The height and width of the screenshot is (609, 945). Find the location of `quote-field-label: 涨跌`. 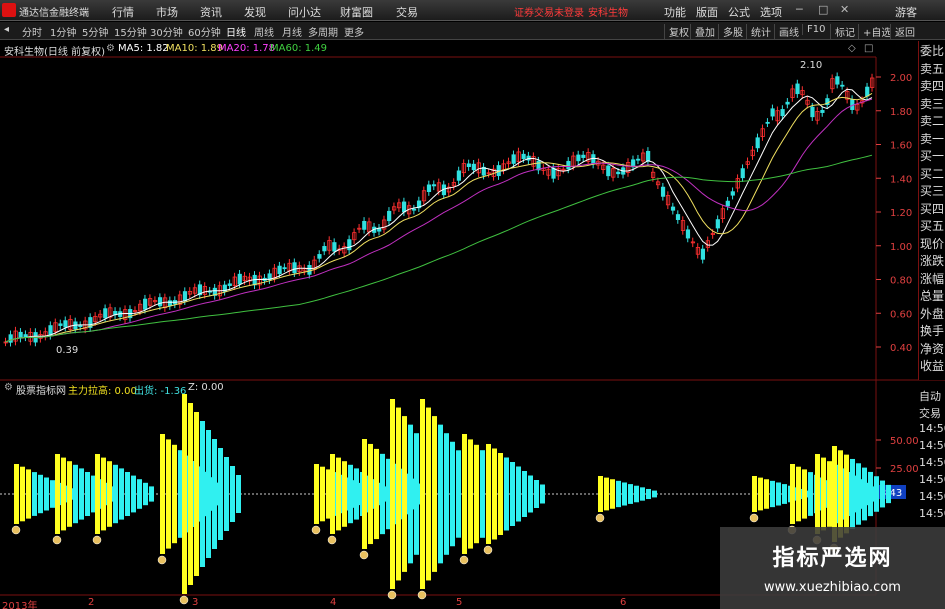

quote-field-label: 涨跌 is located at coordinates (932, 261).